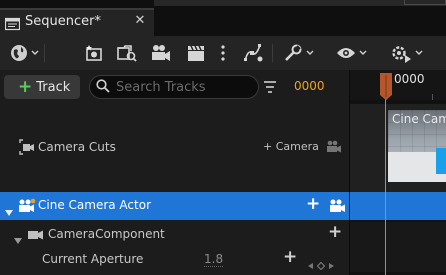  I want to click on tab-title: Sequencer*, so click(63, 21).